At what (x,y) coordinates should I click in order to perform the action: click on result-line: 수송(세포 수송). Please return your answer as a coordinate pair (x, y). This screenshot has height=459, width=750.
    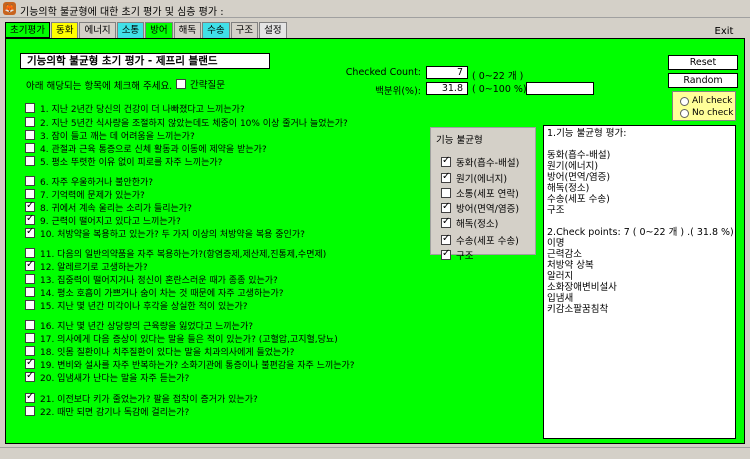
    Looking at the image, I should click on (578, 199).